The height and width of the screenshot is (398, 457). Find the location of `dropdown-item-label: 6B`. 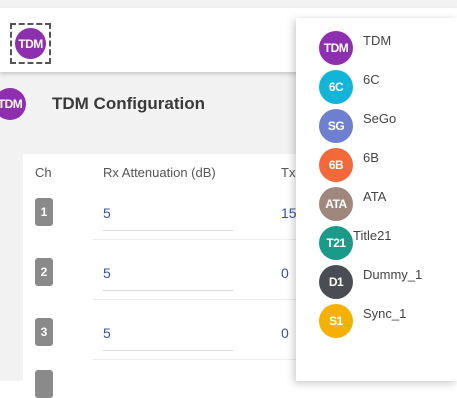

dropdown-item-label: 6B is located at coordinates (371, 157).